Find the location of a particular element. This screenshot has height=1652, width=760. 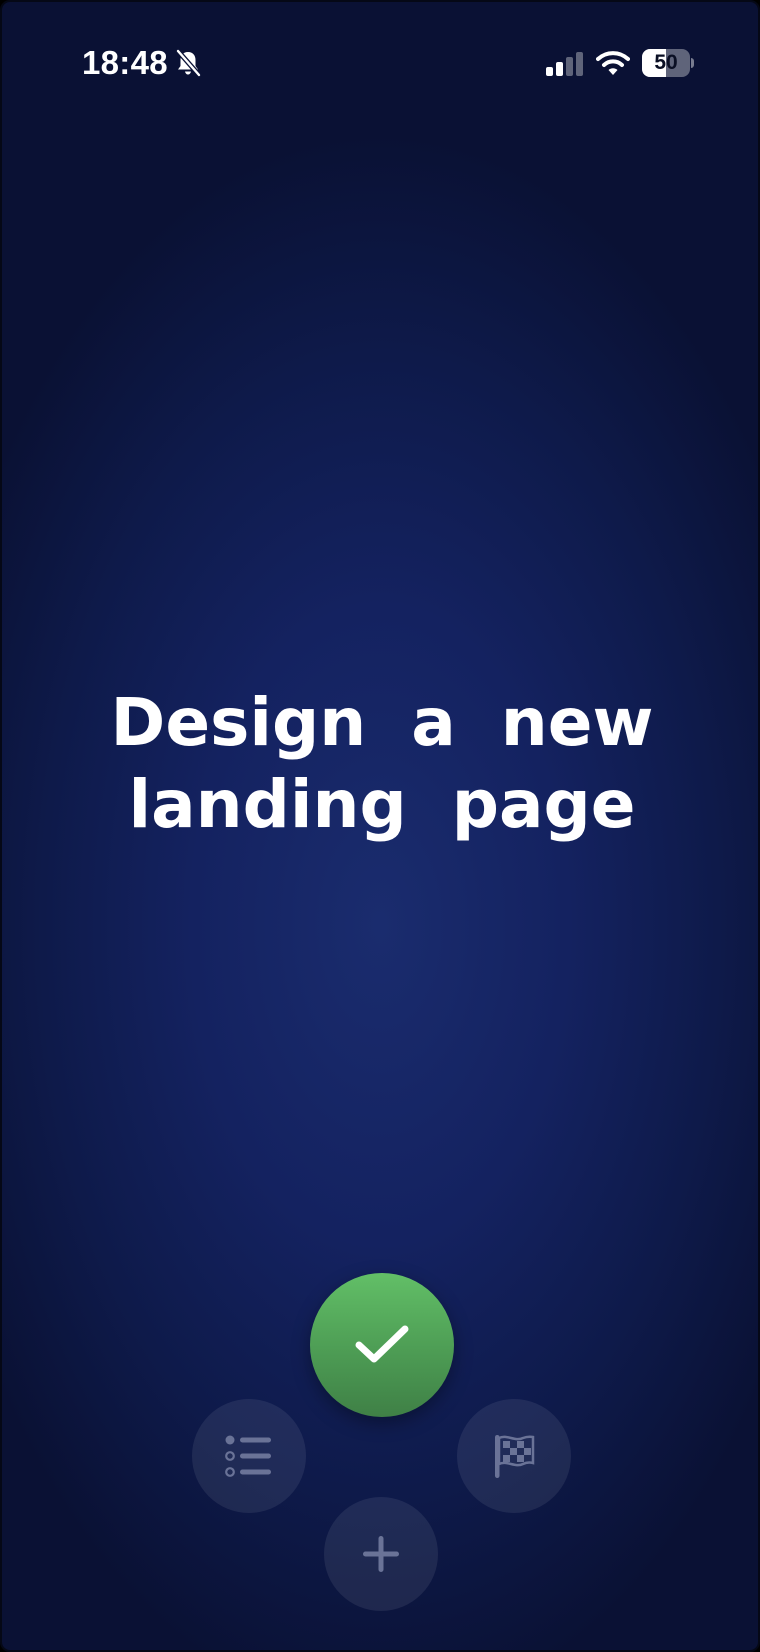

plus-icon is located at coordinates (381, 1554).